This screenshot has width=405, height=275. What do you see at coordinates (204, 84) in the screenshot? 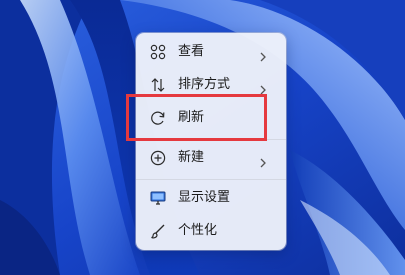
I see `menu-item-label: 排序方式` at bounding box center [204, 84].